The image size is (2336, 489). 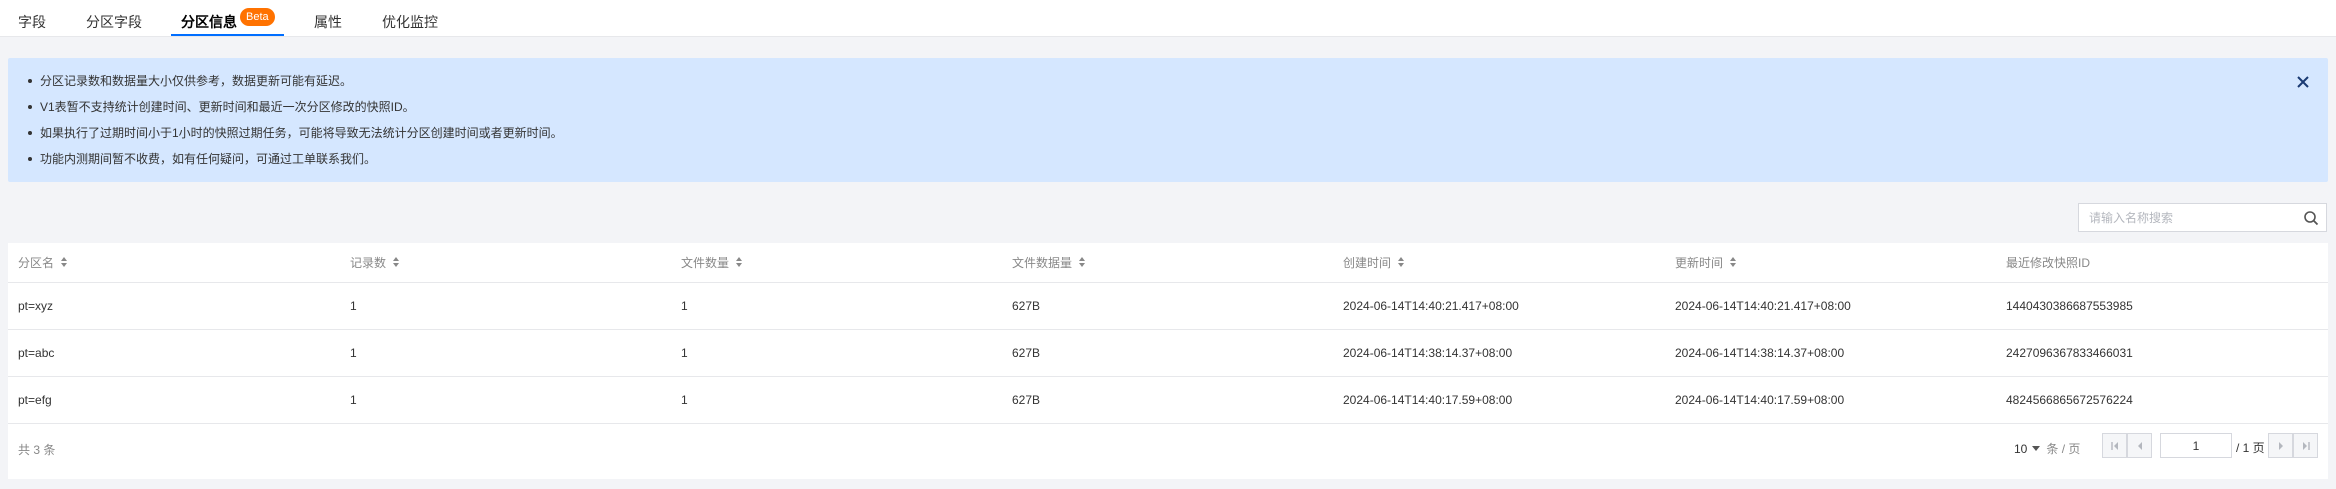 I want to click on search-box, so click(x=2202, y=217).